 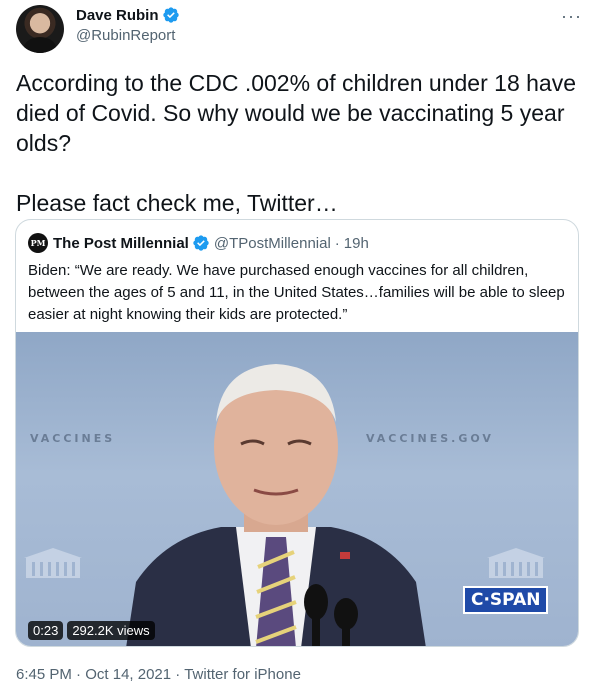 I want to click on white-house-emblem-right, so click(x=516, y=563).